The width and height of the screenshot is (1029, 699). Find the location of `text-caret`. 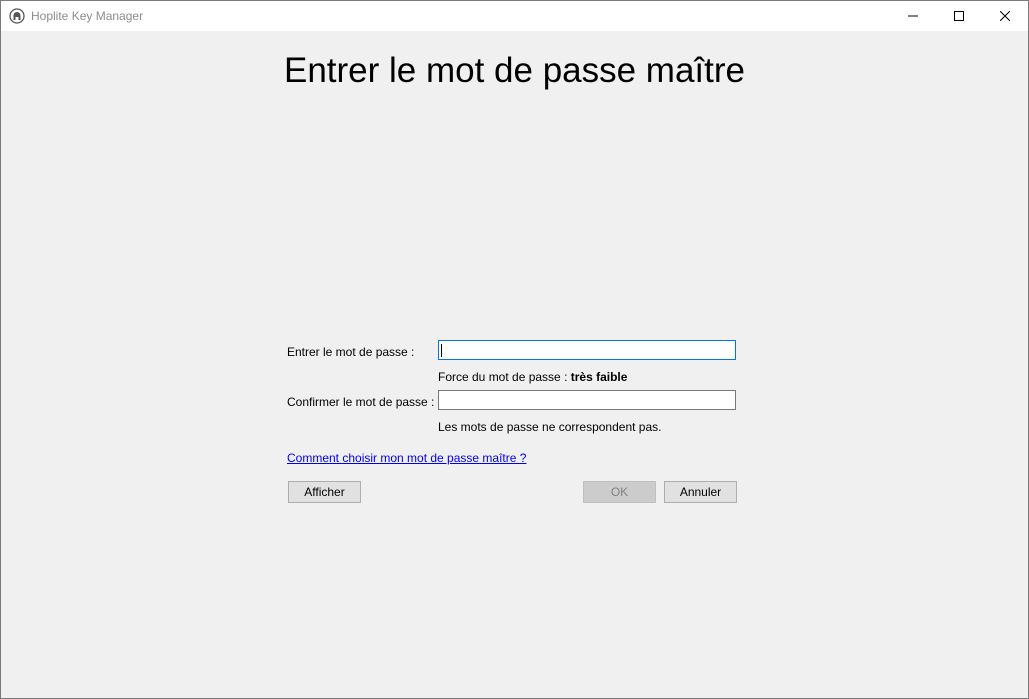

text-caret is located at coordinates (441, 350).